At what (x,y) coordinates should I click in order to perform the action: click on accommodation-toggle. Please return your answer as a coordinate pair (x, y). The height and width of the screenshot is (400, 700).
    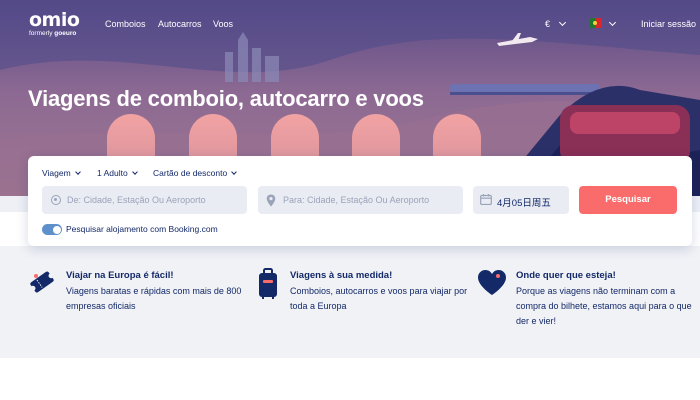
    Looking at the image, I should click on (52, 229).